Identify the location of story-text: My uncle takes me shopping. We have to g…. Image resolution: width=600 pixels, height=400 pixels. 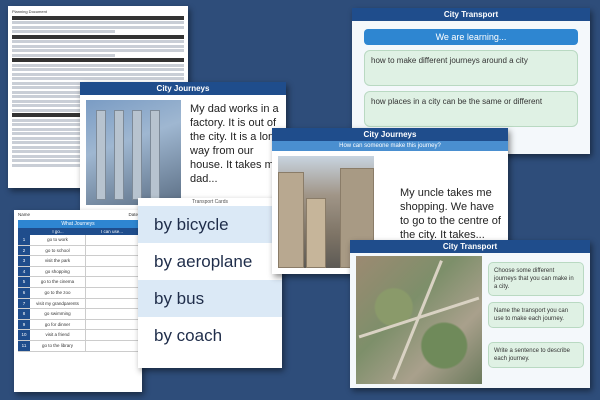
(450, 214).